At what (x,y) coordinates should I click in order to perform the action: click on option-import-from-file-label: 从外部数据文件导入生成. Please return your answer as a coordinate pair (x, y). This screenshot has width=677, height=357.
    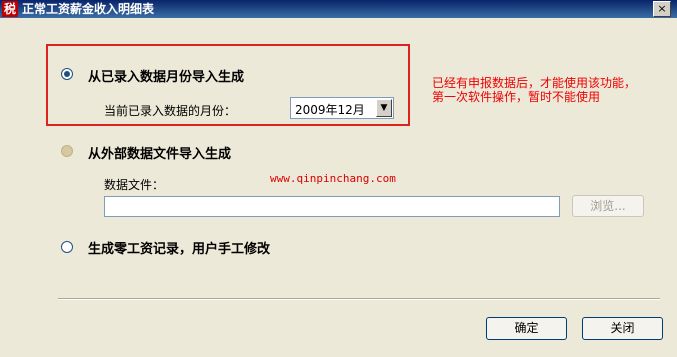
    Looking at the image, I should click on (160, 154).